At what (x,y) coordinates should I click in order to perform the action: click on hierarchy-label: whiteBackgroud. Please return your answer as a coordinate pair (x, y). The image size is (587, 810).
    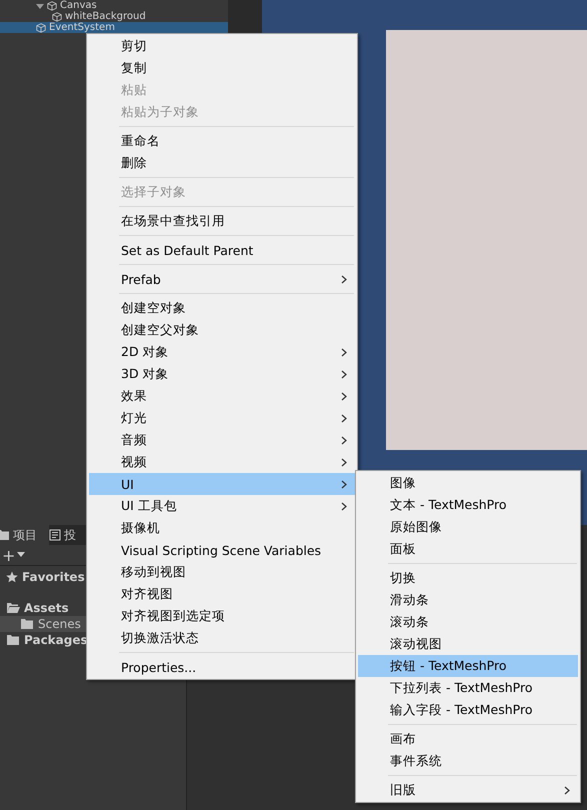
    Looking at the image, I should click on (105, 16).